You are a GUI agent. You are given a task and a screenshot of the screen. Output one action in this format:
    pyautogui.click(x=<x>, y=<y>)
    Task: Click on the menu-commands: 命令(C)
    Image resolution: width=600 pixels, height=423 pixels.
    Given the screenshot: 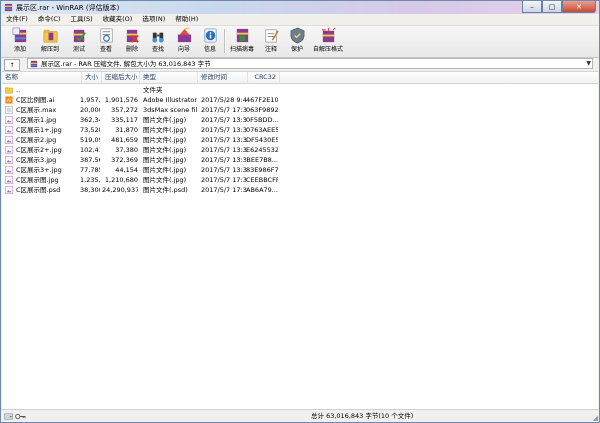 What is the action you would take?
    pyautogui.click(x=49, y=19)
    